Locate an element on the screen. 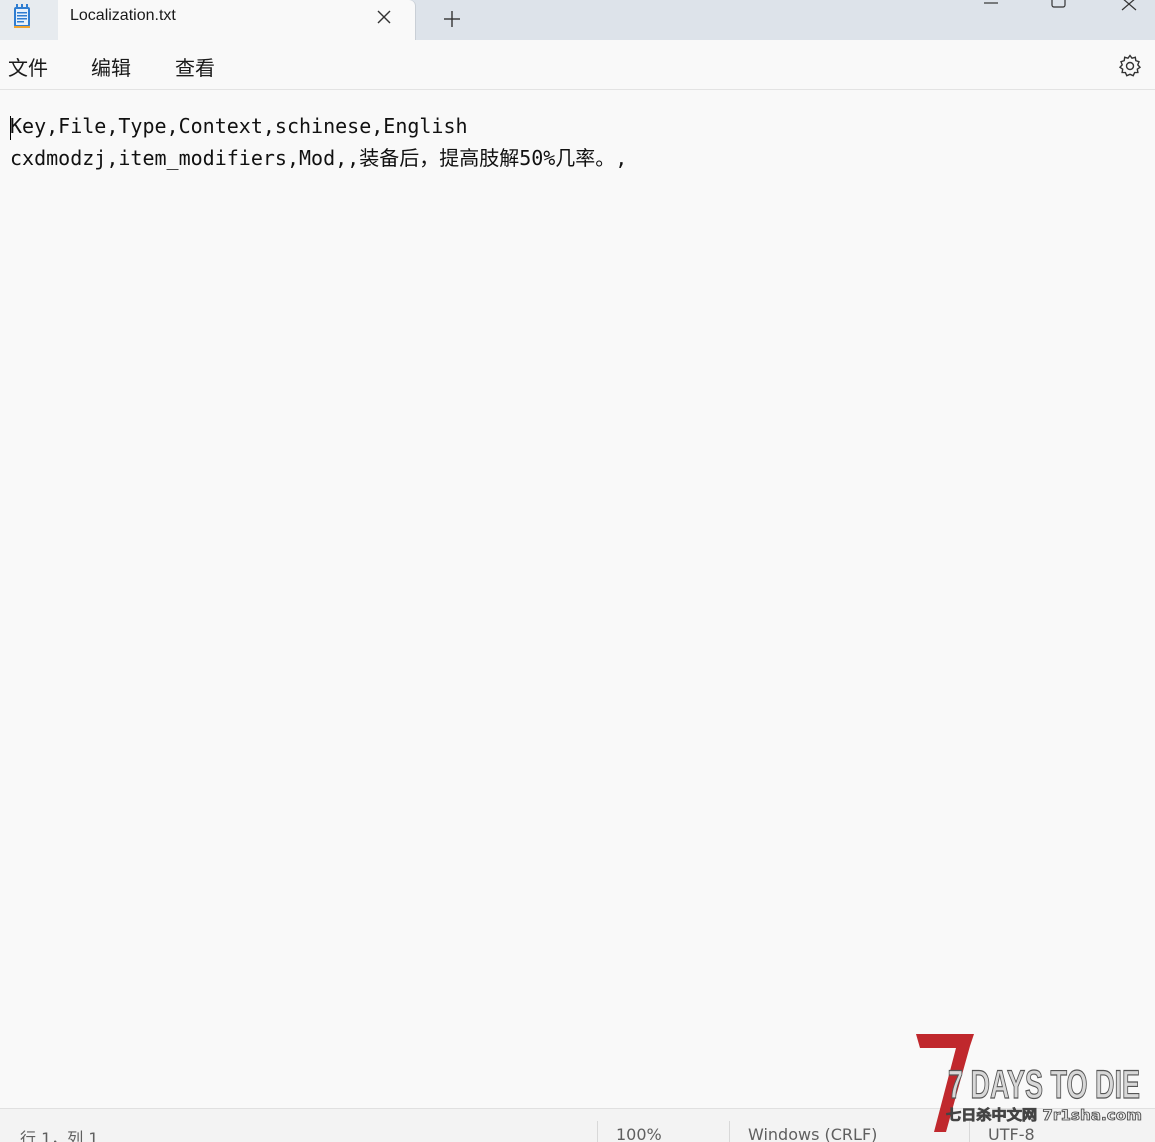 Image resolution: width=1155 pixels, height=1142 pixels. watermark-logo-text: 7 DAYS TO DIE is located at coordinates (1044, 1085).